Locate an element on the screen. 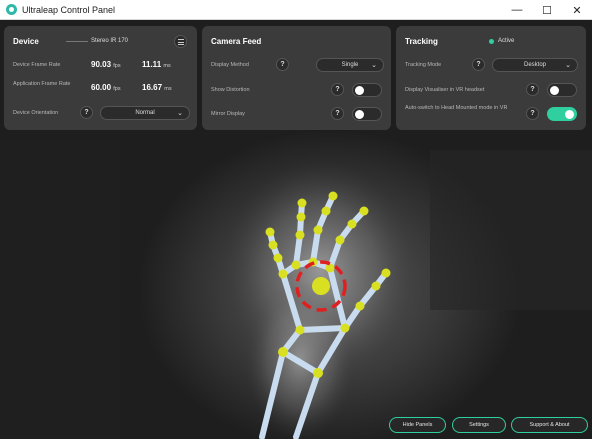 This screenshot has width=592, height=439. device-menu-icon is located at coordinates (180, 41).